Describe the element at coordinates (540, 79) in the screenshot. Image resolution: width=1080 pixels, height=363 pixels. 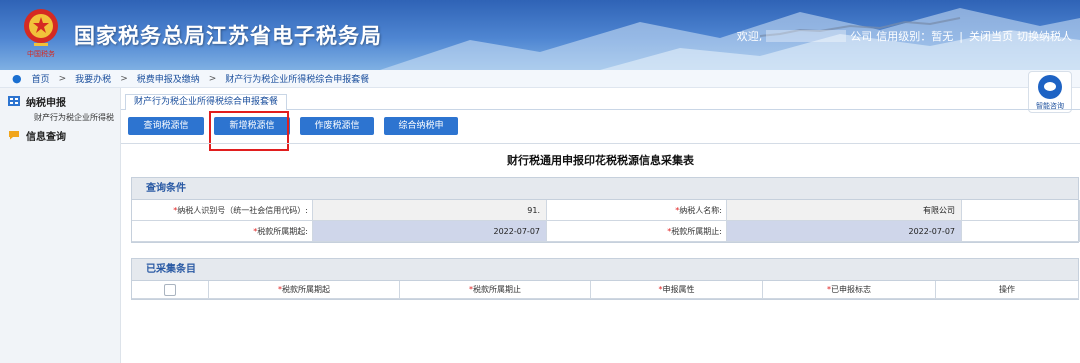
I see `breadcrumb: ● 首页 > 我要办税 > 税费申报及缴纳 > 财产行为税企业所得税综合申报套餐` at that location.